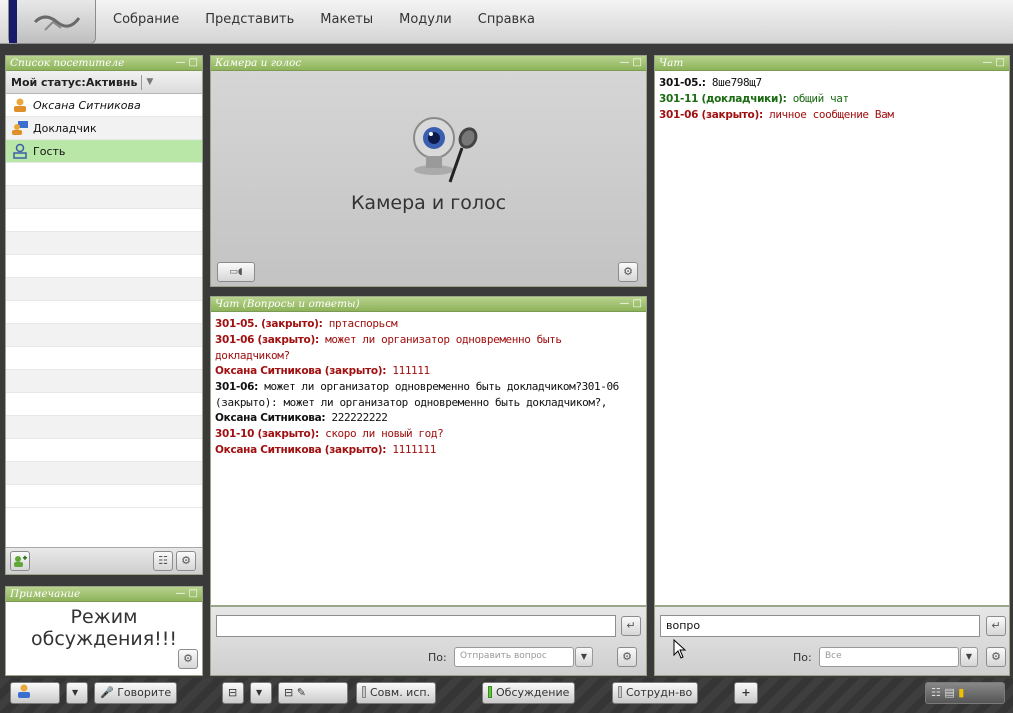  What do you see at coordinates (428, 272) in the screenshot?
I see `camera-footer: ▭◖ ⚙` at bounding box center [428, 272].